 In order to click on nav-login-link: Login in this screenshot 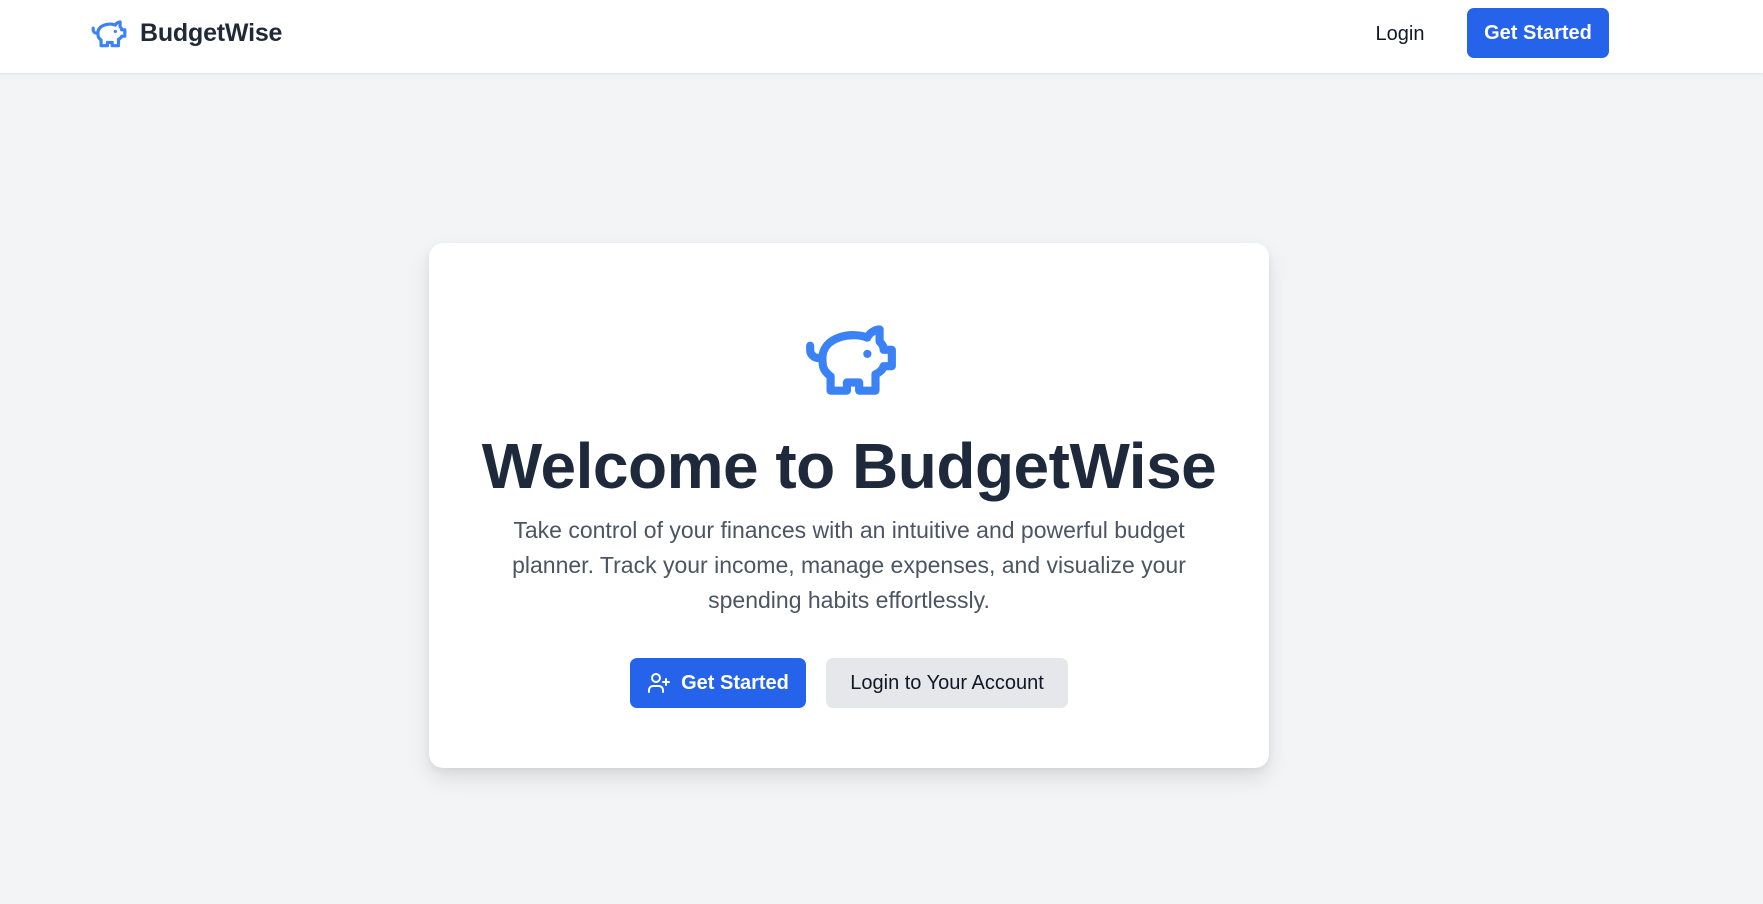, I will do `click(1400, 34)`.